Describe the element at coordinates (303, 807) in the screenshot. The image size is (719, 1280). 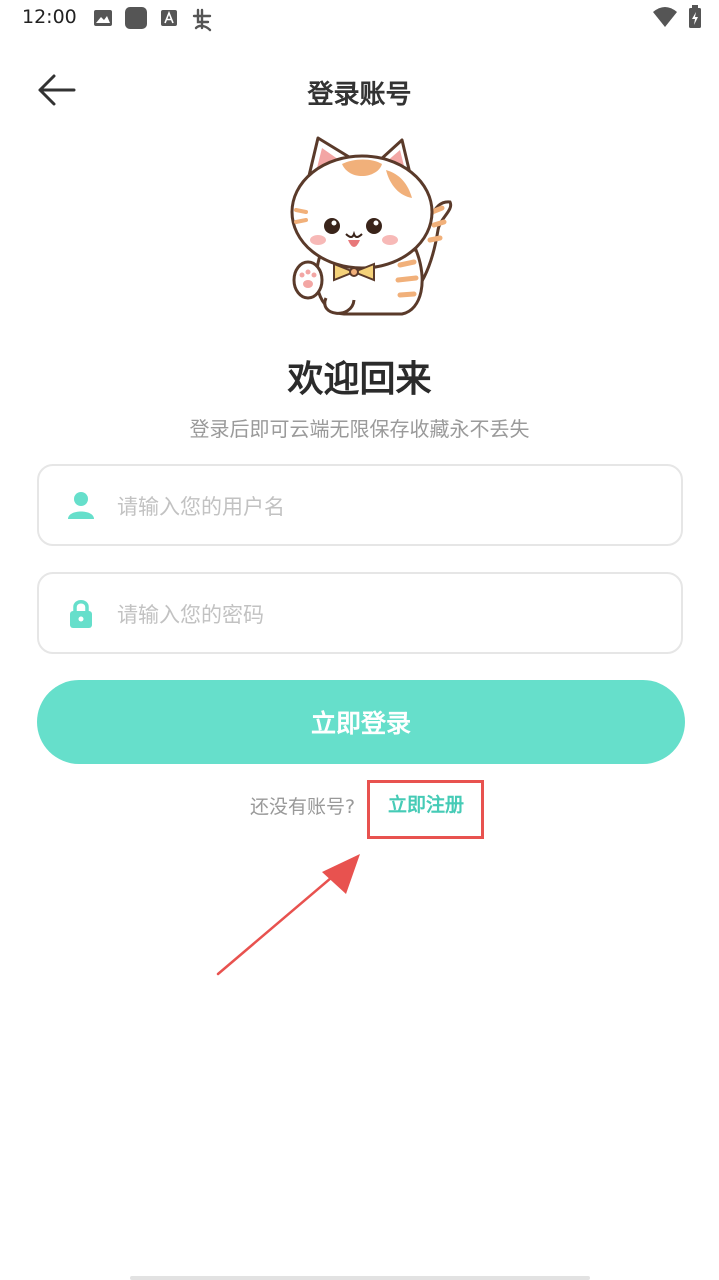
I see `no-account-text: 还没有账号?` at that location.